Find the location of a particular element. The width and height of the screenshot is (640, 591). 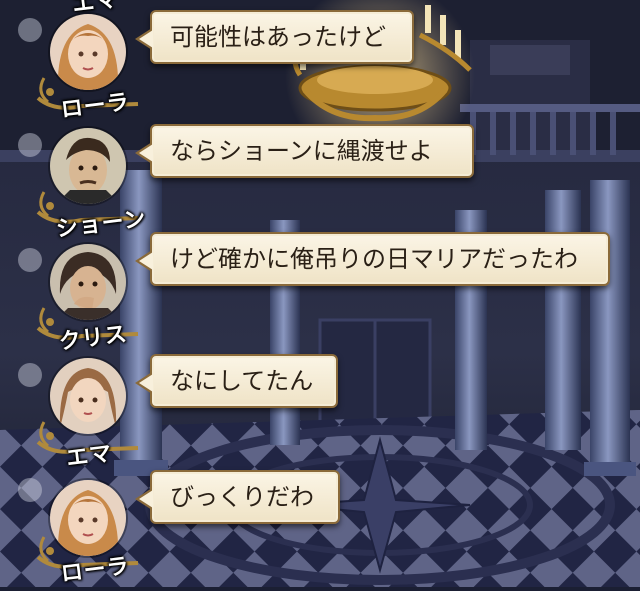

message-bubble: なにしてたん is located at coordinates (236, 381).